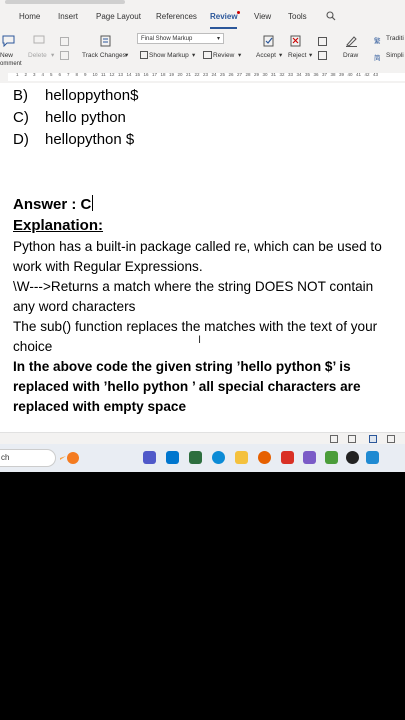  Describe the element at coordinates (241, 457) in the screenshot. I see `file-explorer-icon` at that location.